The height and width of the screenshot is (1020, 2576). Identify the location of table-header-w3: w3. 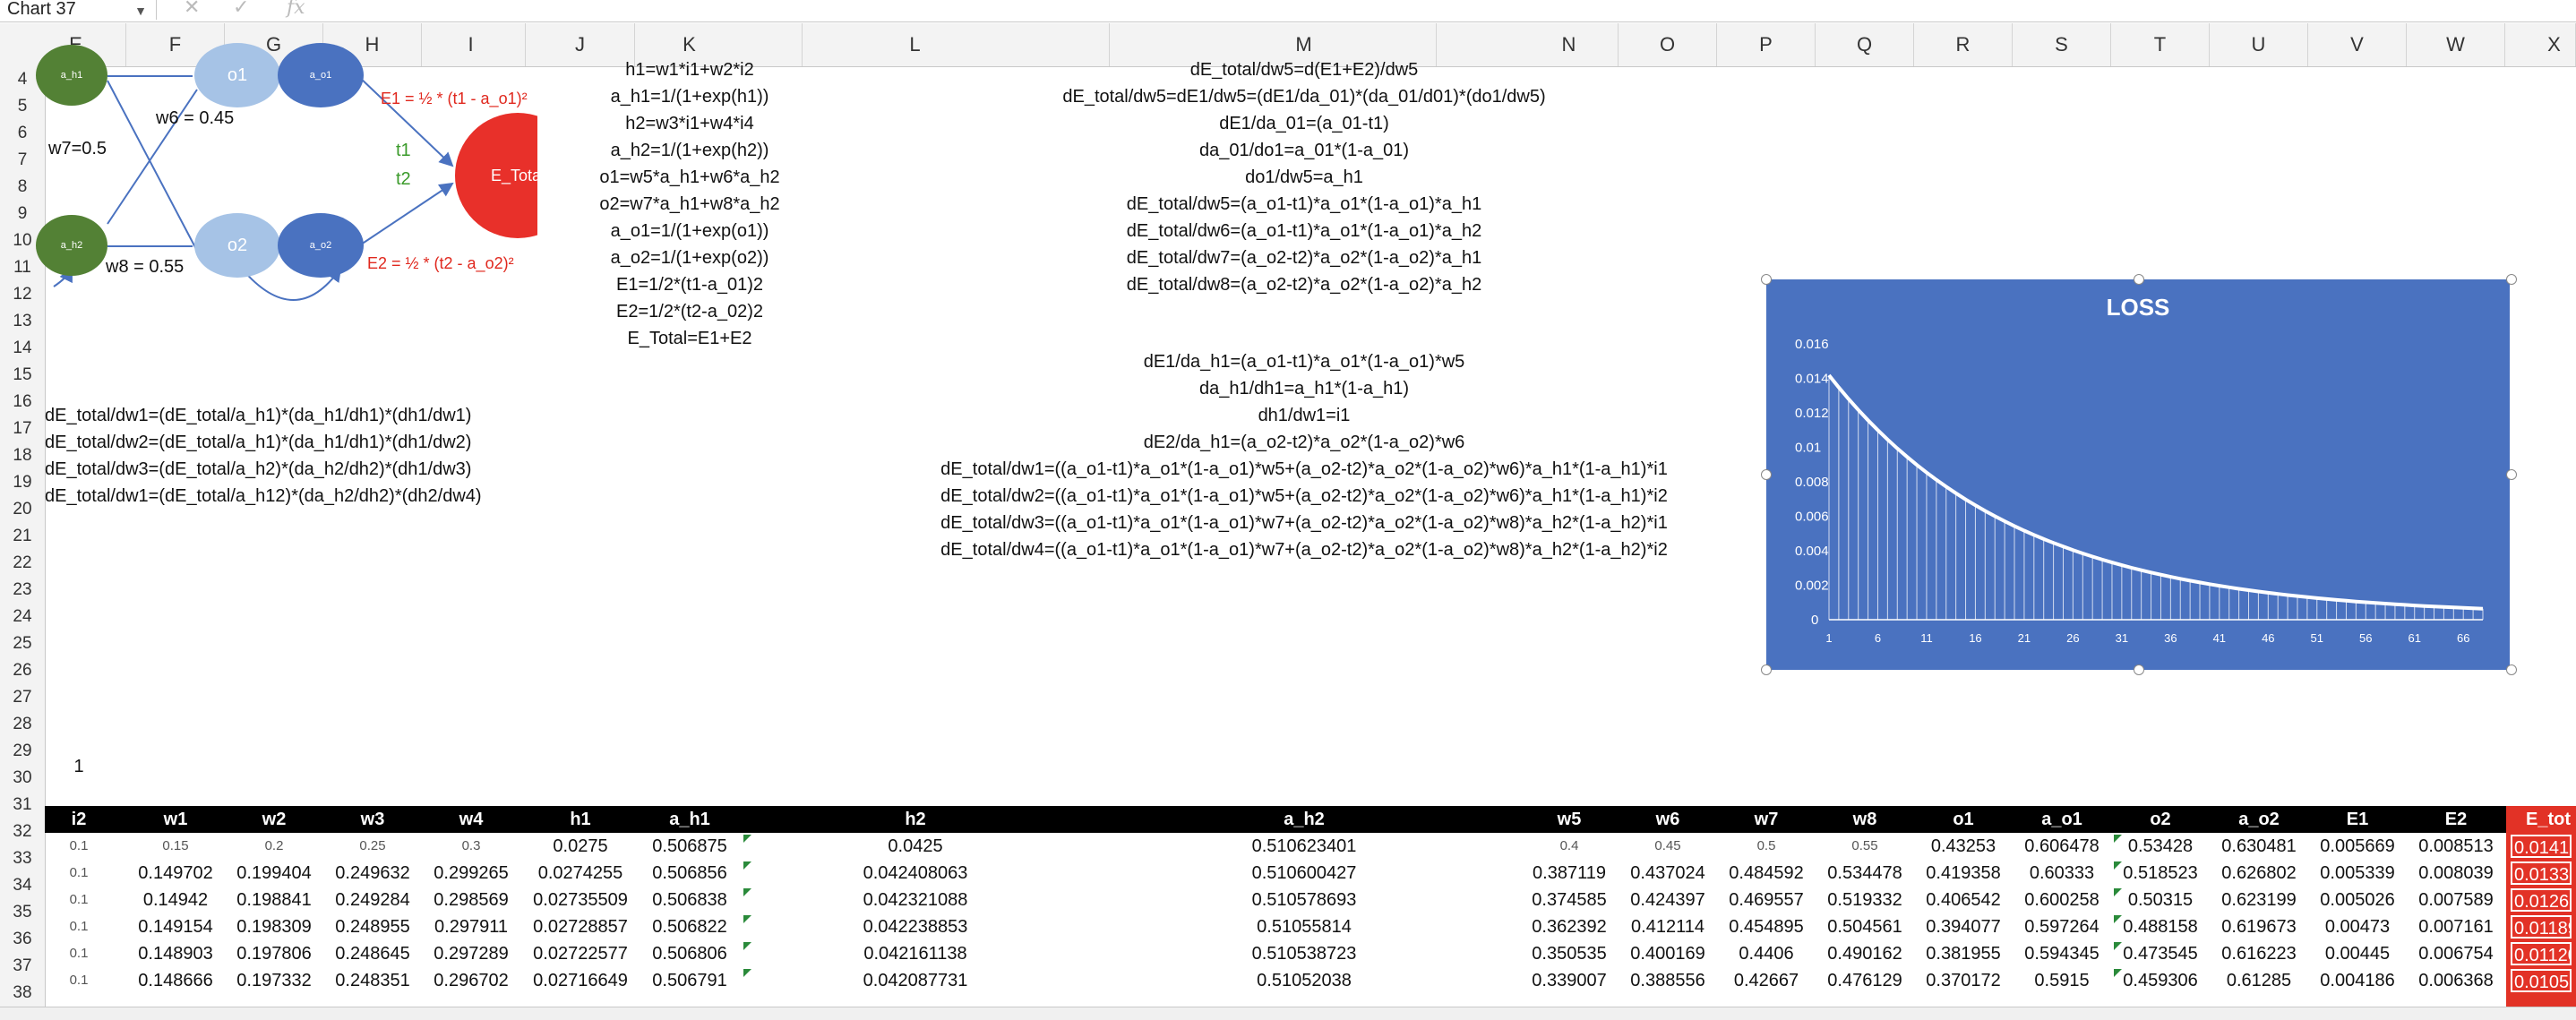
(373, 819).